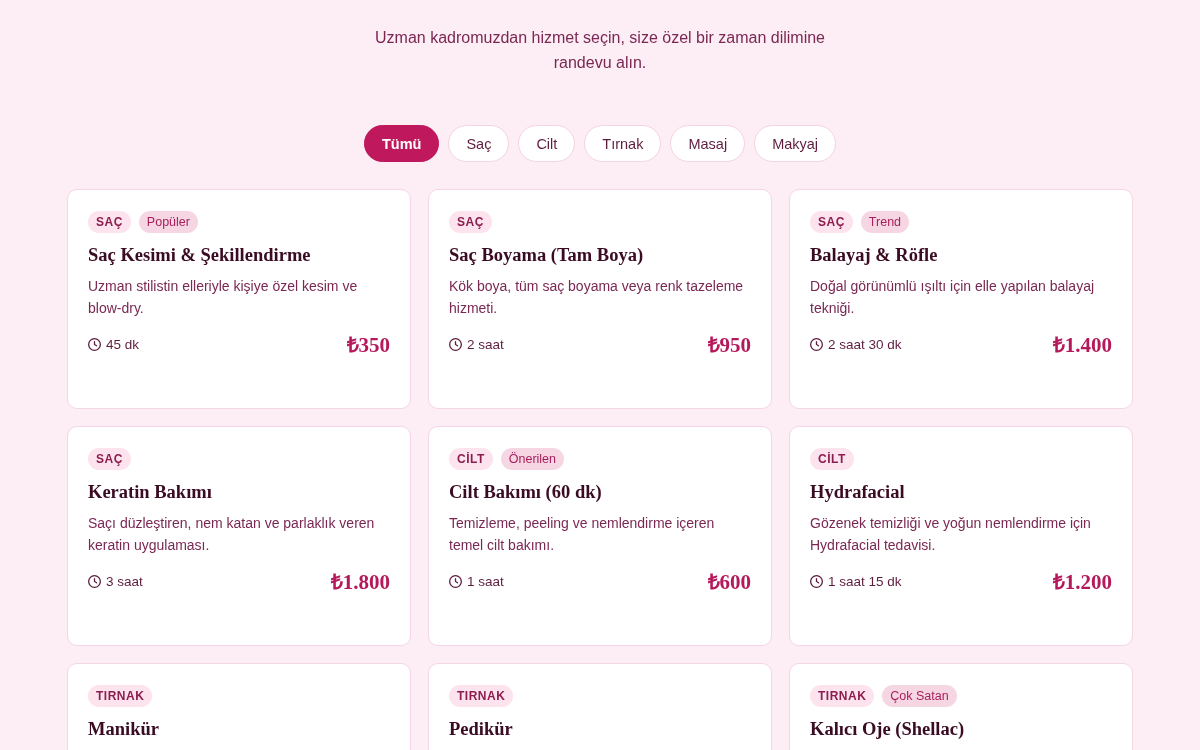 The image size is (1200, 750). I want to click on service-title: Hydrafacial, so click(858, 492).